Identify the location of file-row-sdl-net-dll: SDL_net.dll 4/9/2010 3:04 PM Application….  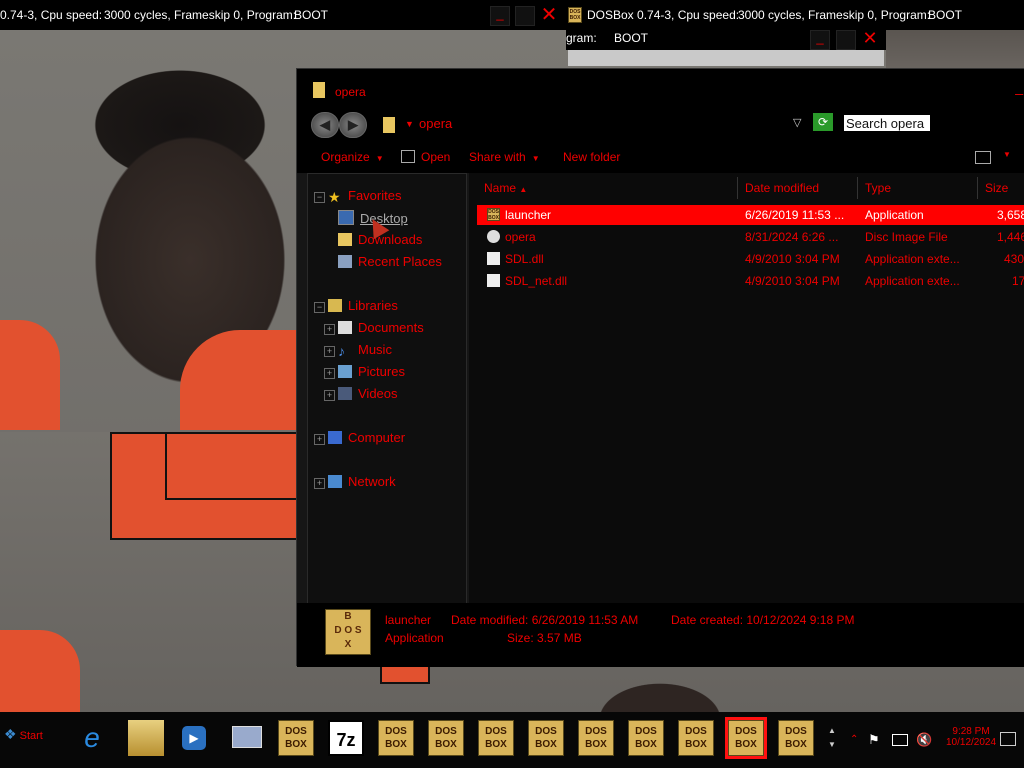
(750, 281).